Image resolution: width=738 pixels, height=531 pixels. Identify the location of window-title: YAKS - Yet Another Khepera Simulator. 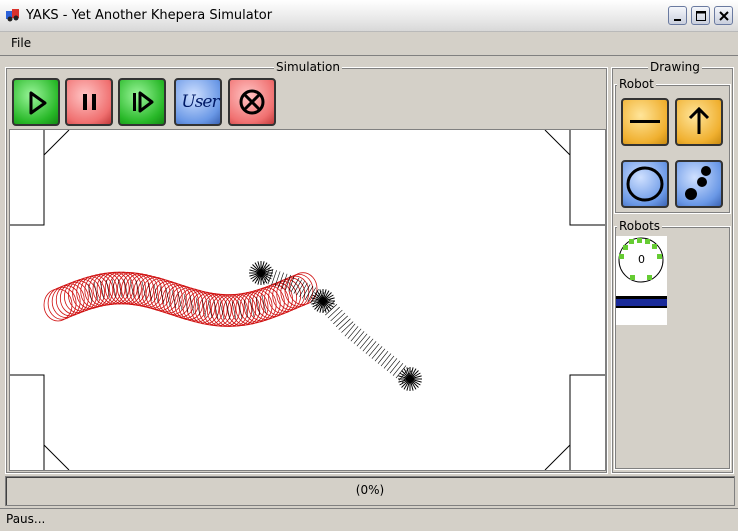
(149, 15).